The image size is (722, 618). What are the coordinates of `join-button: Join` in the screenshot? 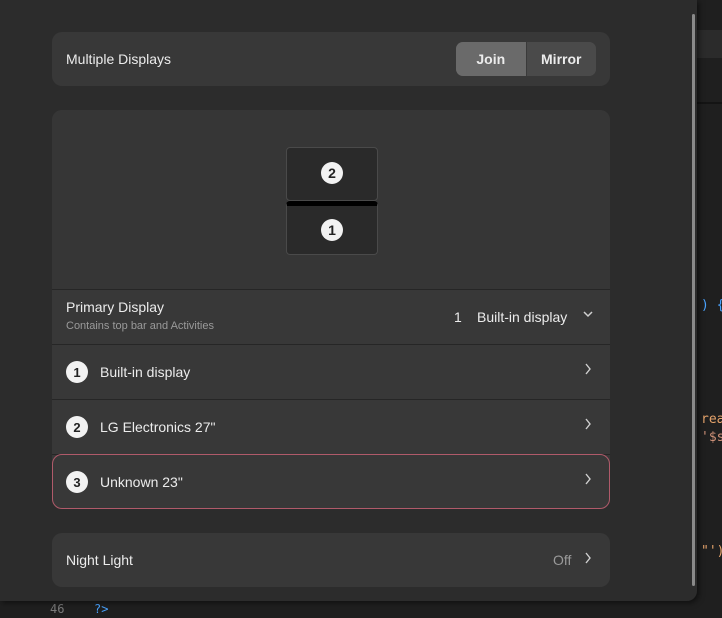 It's located at (491, 59).